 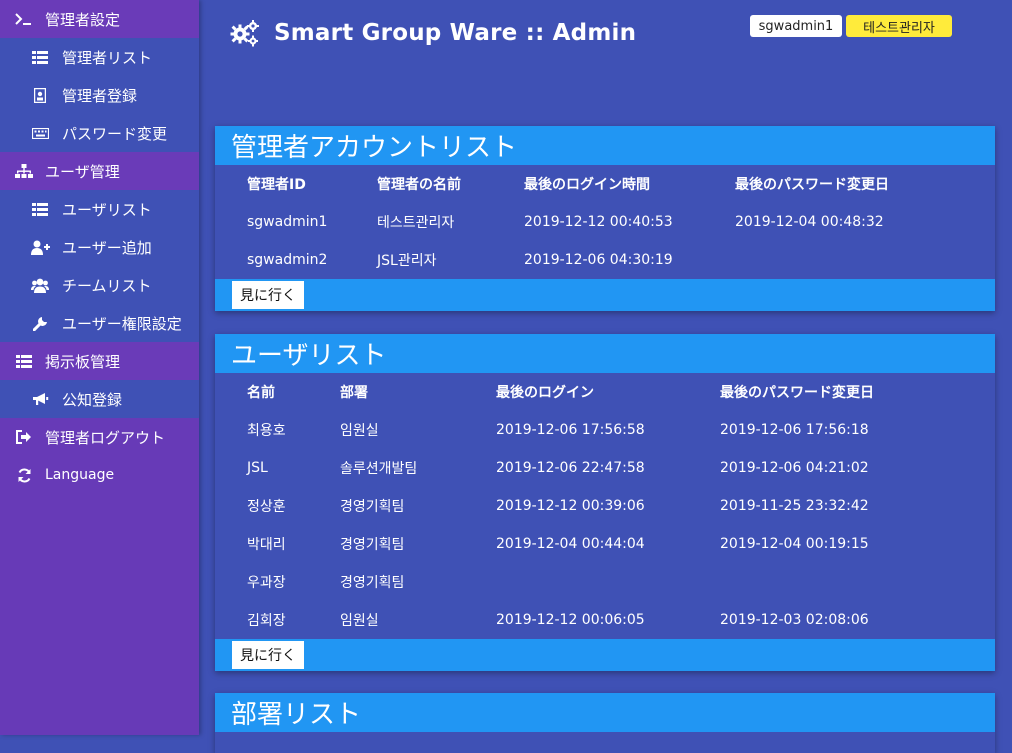 What do you see at coordinates (261, 393) in the screenshot?
I see `column-header: 名前` at bounding box center [261, 393].